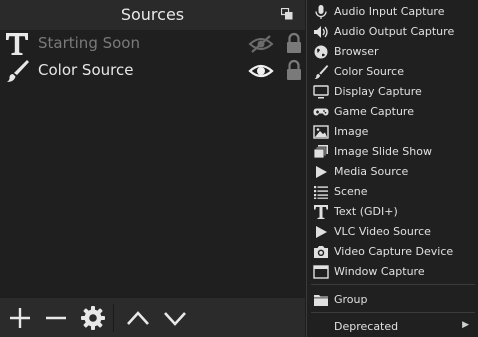 The image size is (478, 337). Describe the element at coordinates (356, 51) in the screenshot. I see `menu-item-label: Browser` at that location.